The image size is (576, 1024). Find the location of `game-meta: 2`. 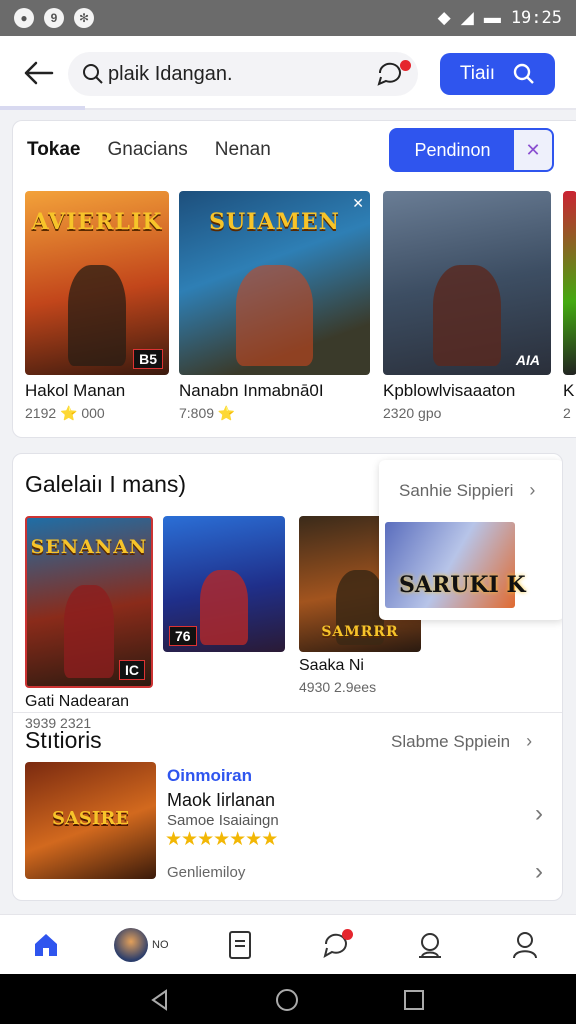

game-meta: 2 is located at coordinates (567, 413).